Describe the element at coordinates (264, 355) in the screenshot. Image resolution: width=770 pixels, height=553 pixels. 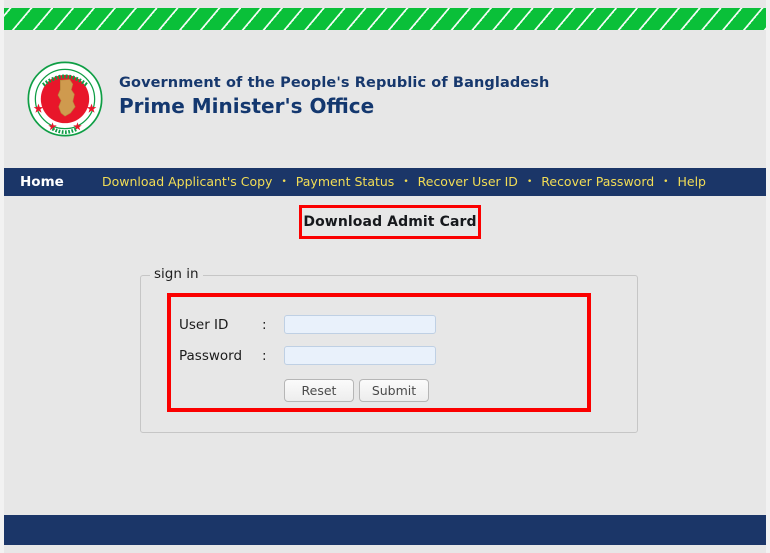
I see `password-colon: :` at that location.